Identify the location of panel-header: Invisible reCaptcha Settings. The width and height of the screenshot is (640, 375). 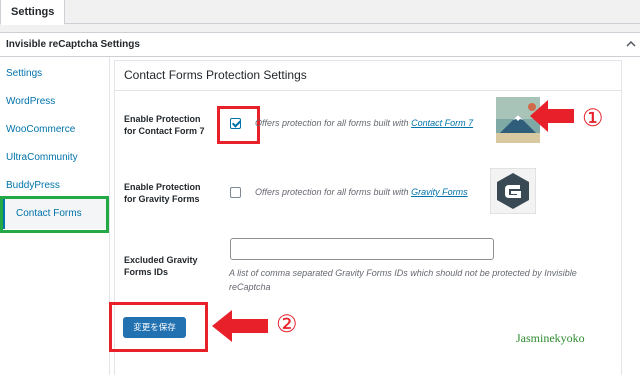
(320, 45).